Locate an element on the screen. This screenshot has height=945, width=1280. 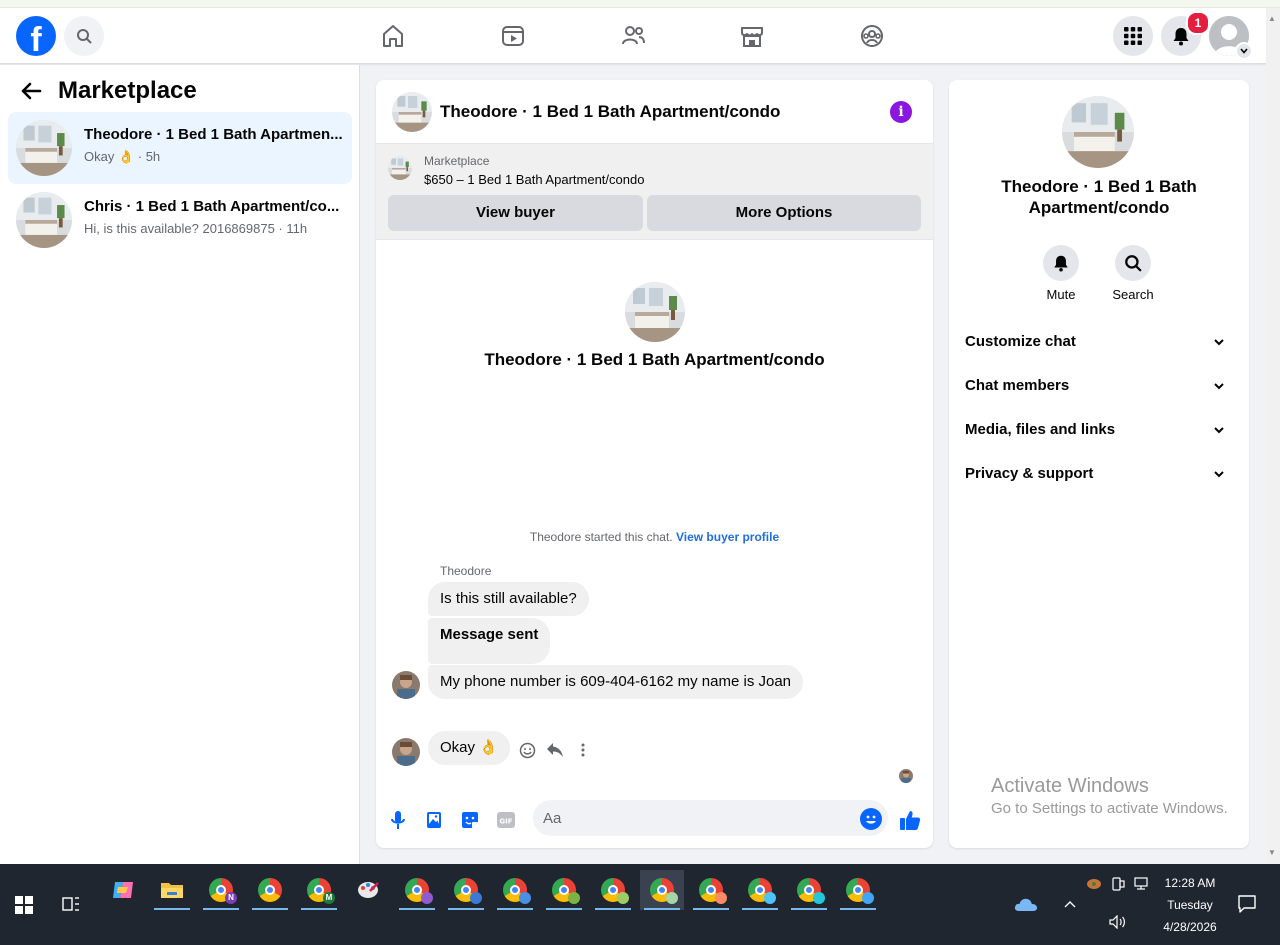
notification-badge: 1 is located at coordinates (1198, 23).